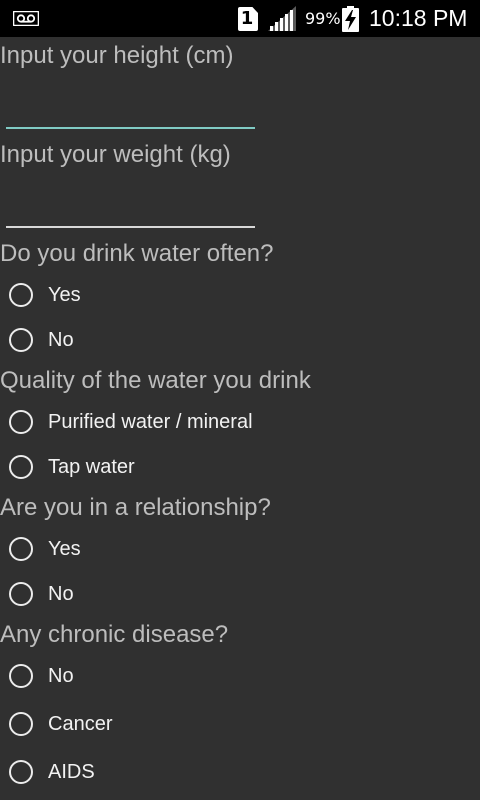  What do you see at coordinates (282, 18) in the screenshot?
I see `signal-icon` at bounding box center [282, 18].